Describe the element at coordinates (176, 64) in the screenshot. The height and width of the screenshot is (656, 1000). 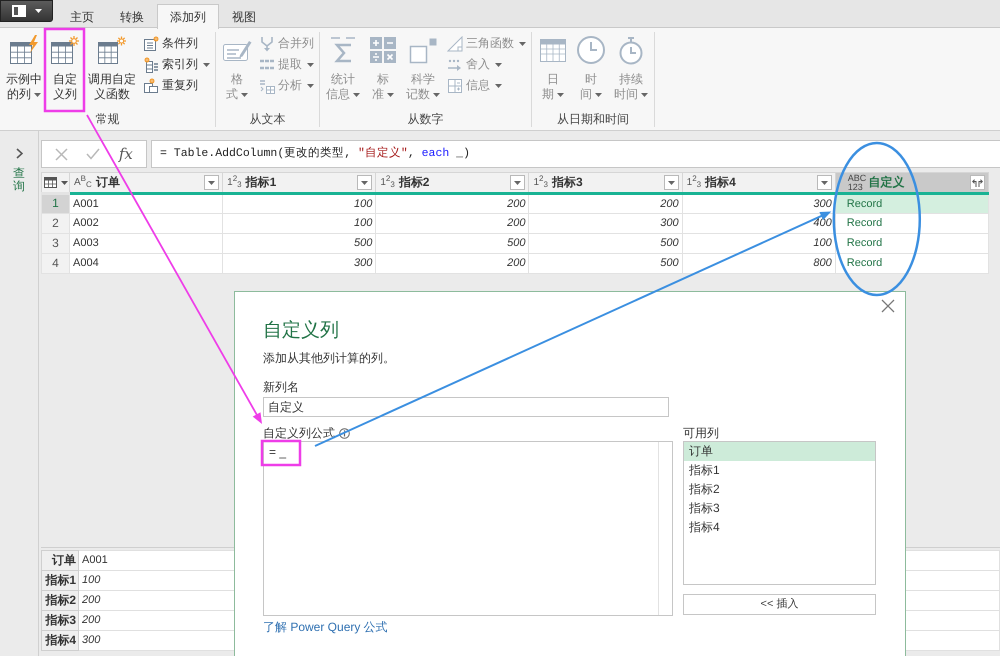
I see `ribbon-button: 索引列` at that location.